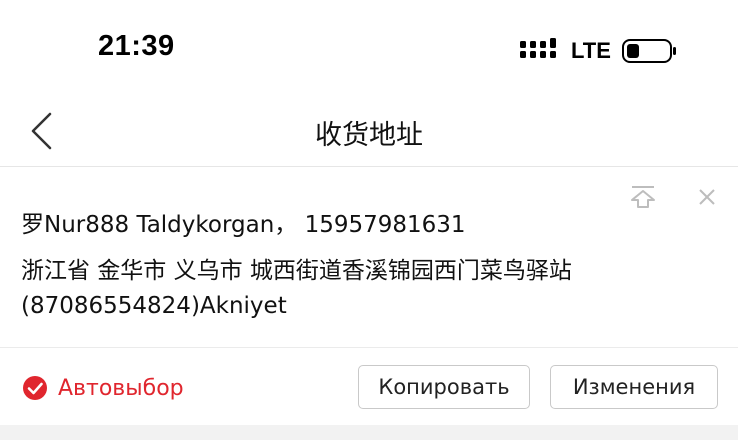  What do you see at coordinates (35, 388) in the screenshot?
I see `check-circle-icon` at bounding box center [35, 388].